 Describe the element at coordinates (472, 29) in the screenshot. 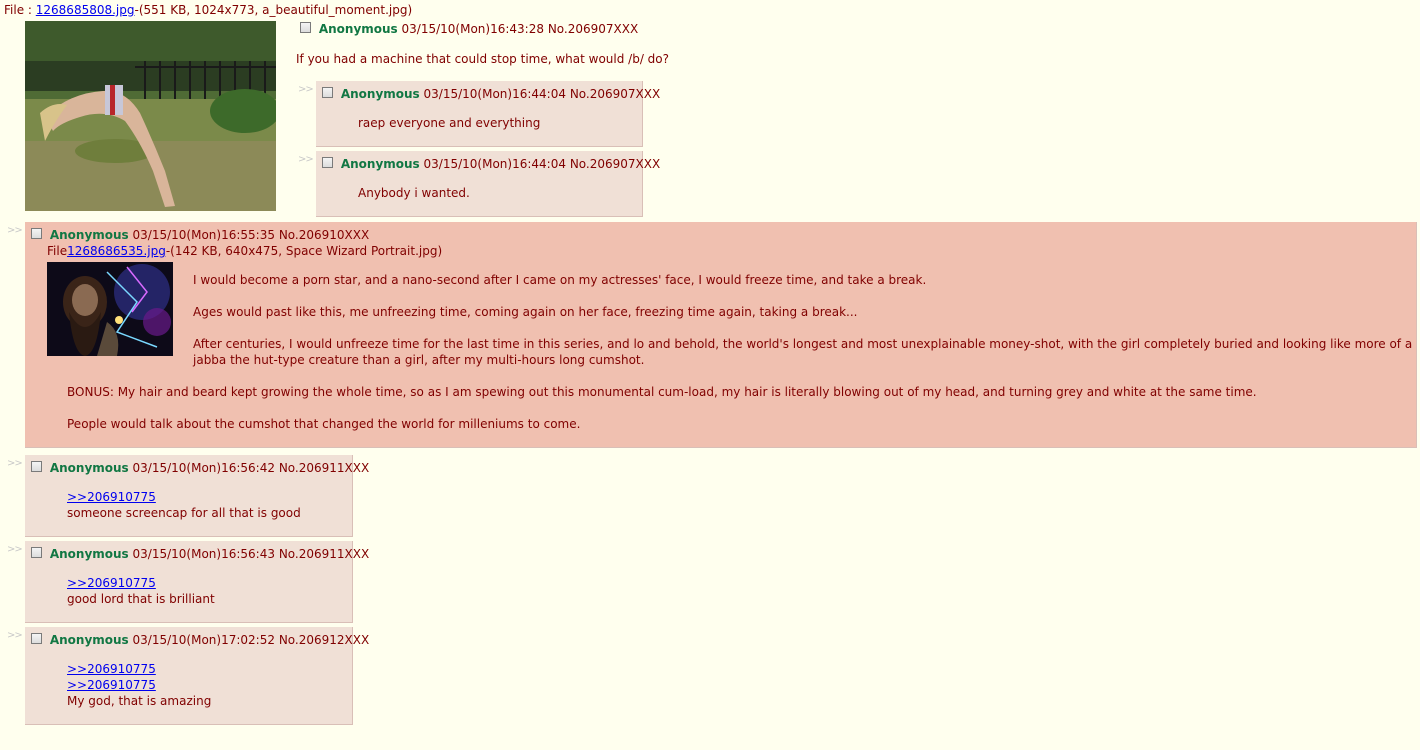

I see `post-datetime: 03/15/10(Mon)16:43:28` at that location.